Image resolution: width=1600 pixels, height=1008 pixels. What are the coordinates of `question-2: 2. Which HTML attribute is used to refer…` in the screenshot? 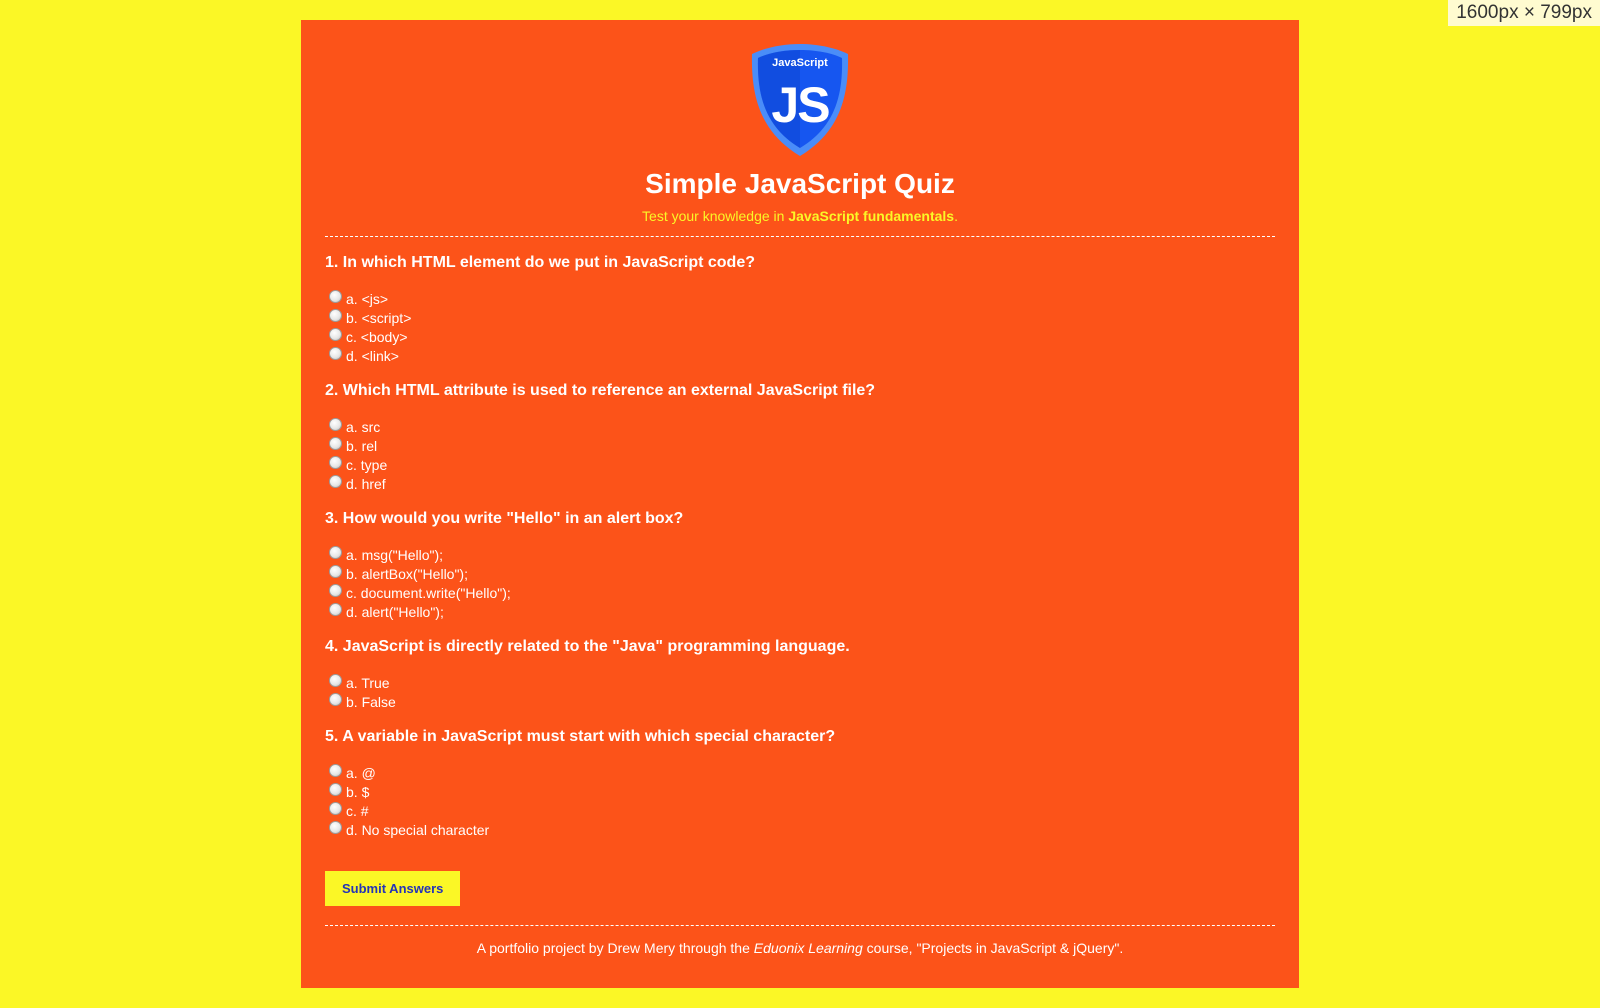 It's located at (800, 437).